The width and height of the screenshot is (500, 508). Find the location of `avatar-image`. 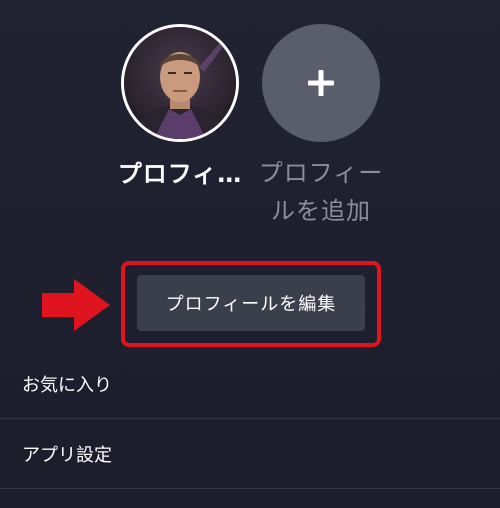

avatar-image is located at coordinates (180, 83).